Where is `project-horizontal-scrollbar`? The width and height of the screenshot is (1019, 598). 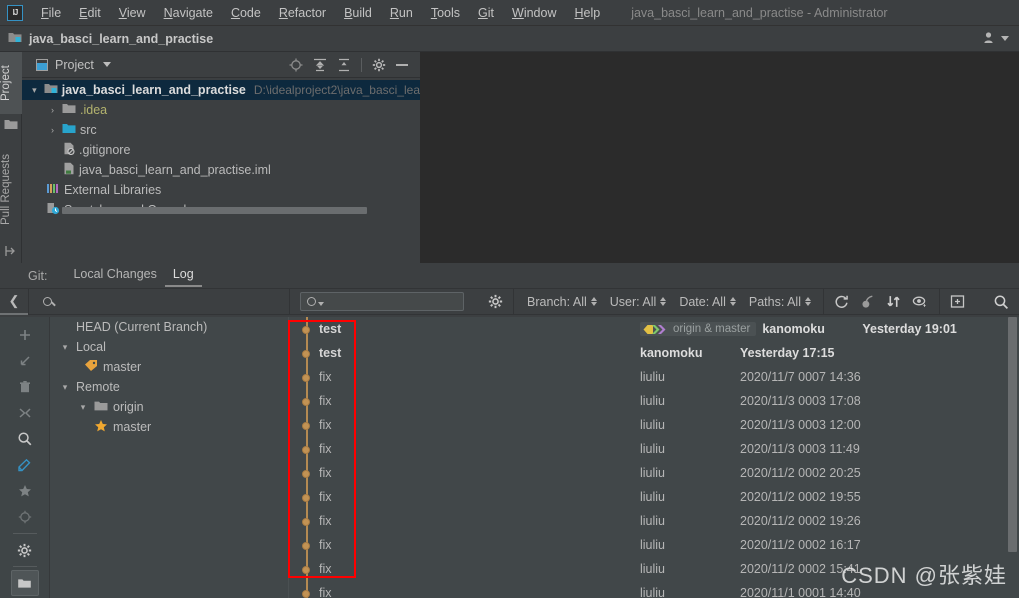
project-horizontal-scrollbar is located at coordinates (214, 210).